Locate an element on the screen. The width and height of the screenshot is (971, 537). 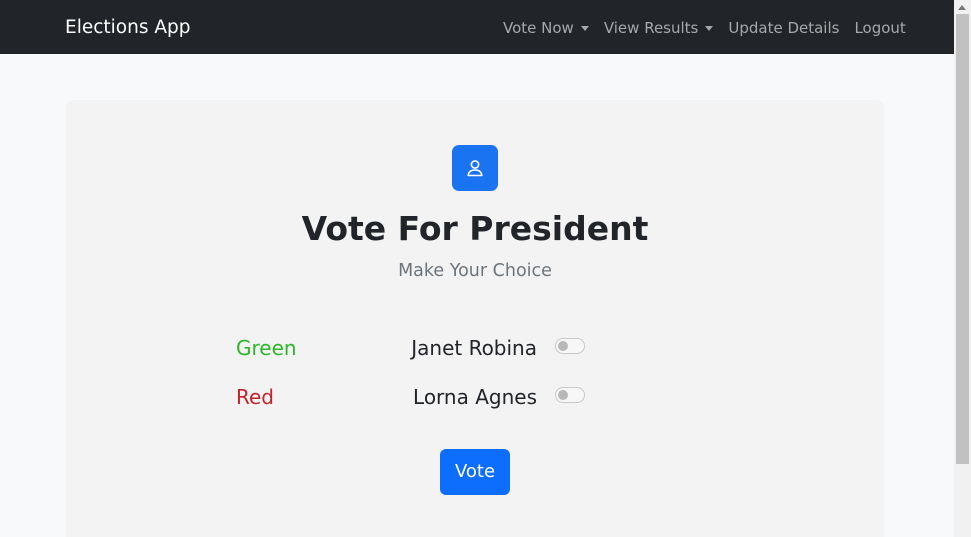
party-label-green: Green is located at coordinates (266, 348).